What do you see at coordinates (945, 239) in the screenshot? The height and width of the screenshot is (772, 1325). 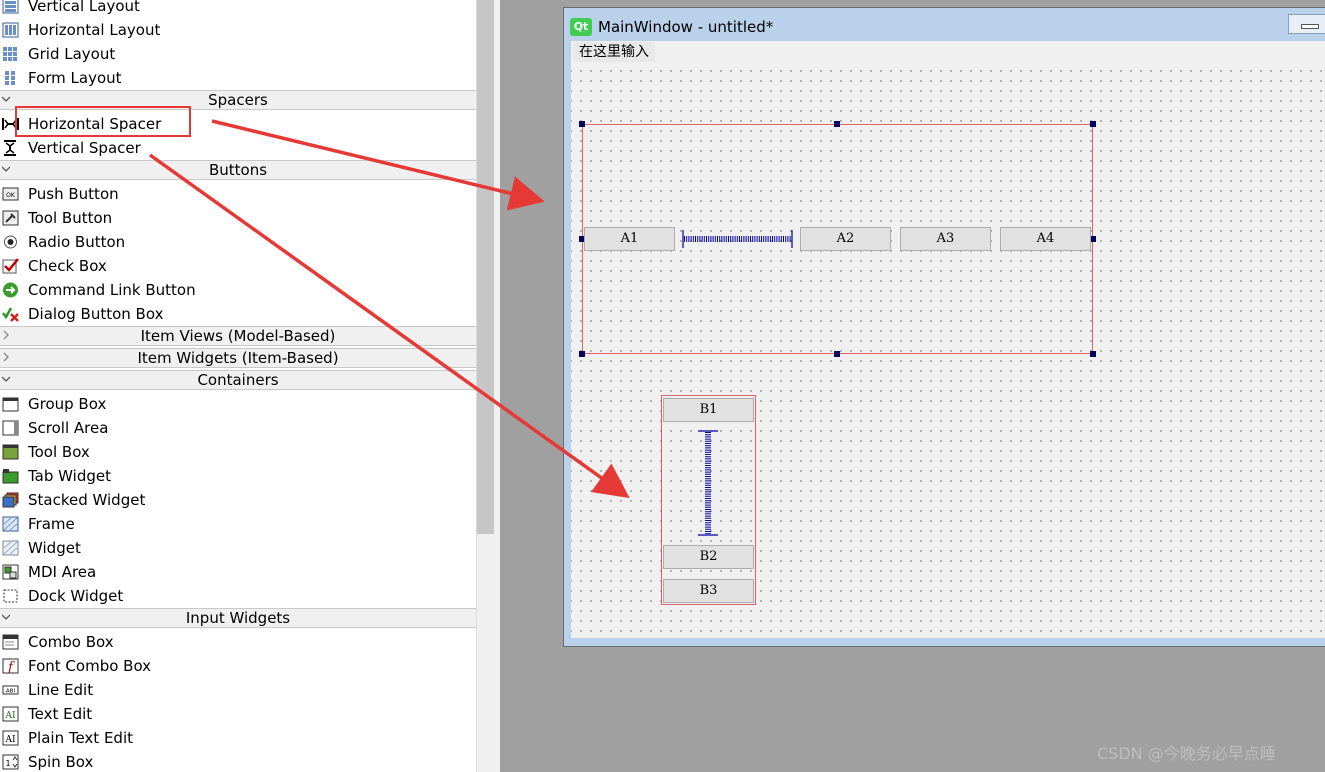 I see `form-button-a3: A3` at bounding box center [945, 239].